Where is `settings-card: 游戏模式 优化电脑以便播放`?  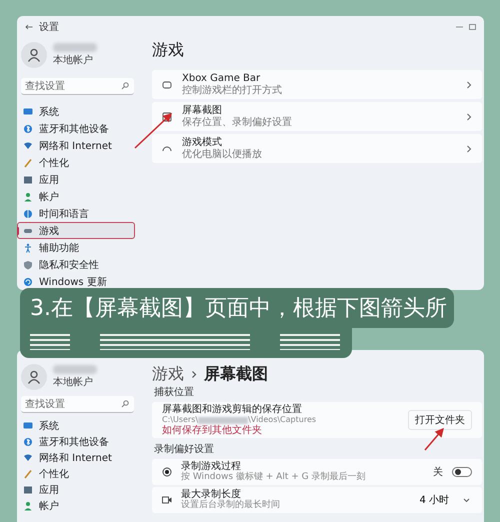
settings-card: 游戏模式 优化电脑以便播放 is located at coordinates (317, 148).